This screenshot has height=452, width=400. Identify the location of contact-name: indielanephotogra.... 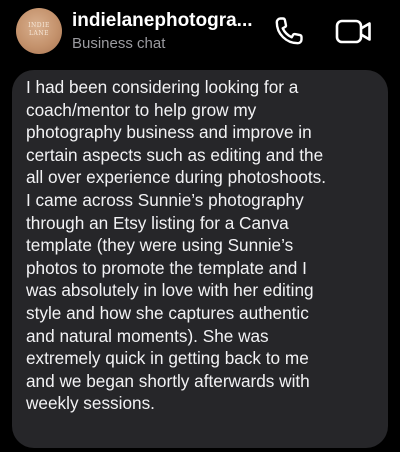
(167, 21).